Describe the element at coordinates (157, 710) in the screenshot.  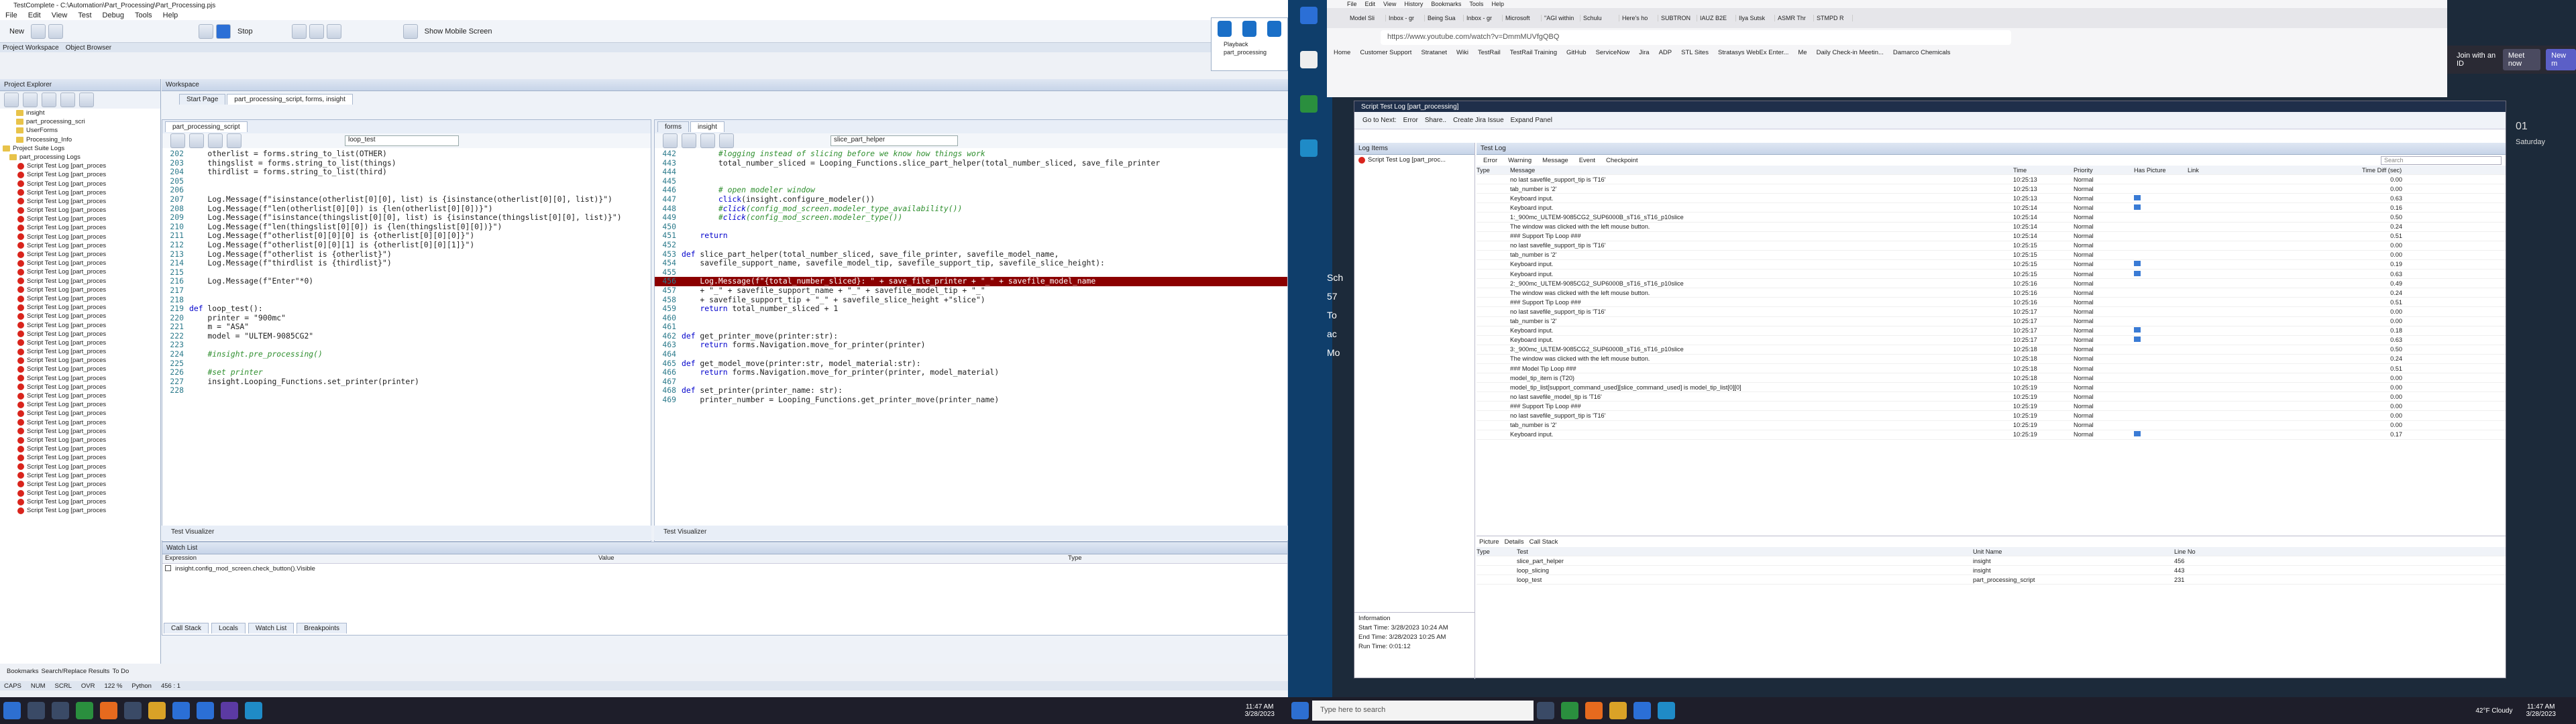
I see `explorer-icon` at that location.